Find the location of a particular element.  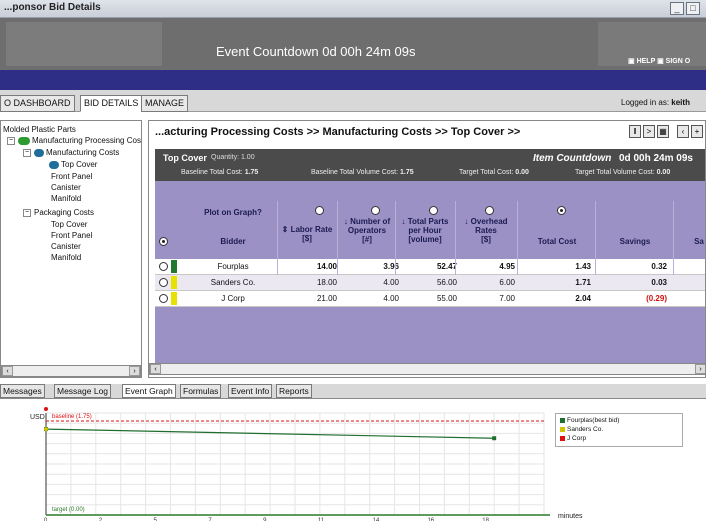

target-volume-cost: Target Total Volume Cost: 0.00 is located at coordinates (623, 172).